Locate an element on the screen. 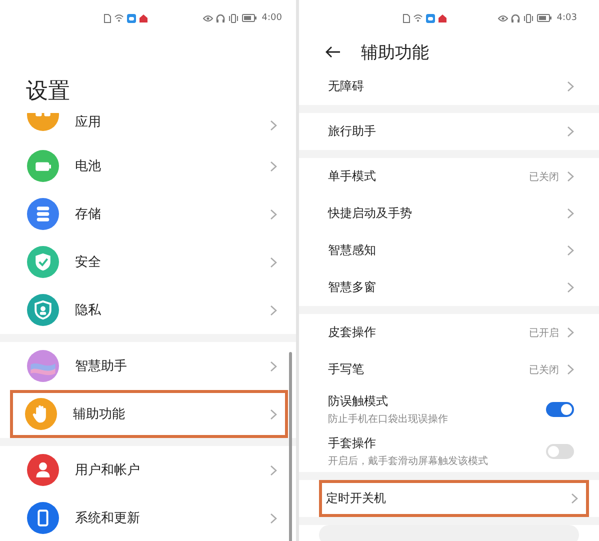 The height and width of the screenshot is (541, 599). settings-item: 皮套操作 已开启 is located at coordinates (449, 332).